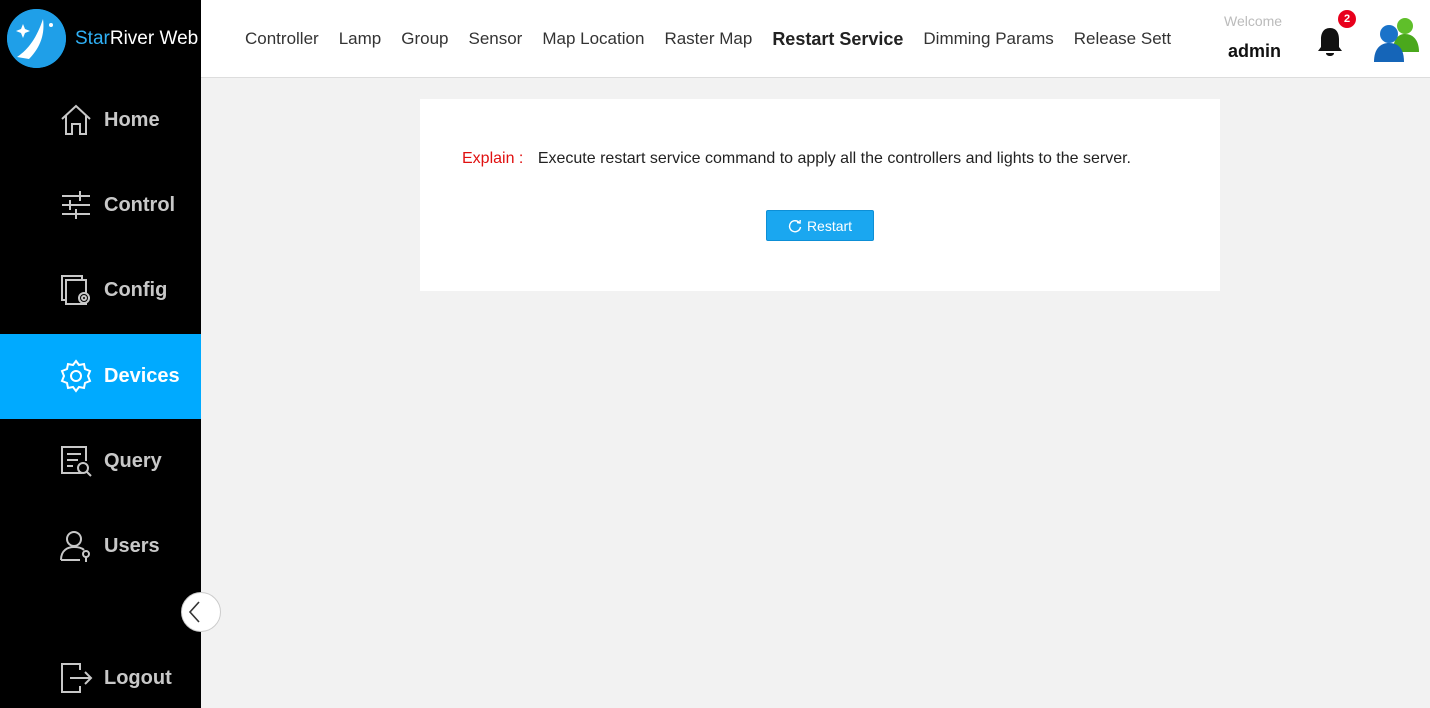 The width and height of the screenshot is (1430, 708). Describe the element at coordinates (1347, 19) in the screenshot. I see `notification-badge: 2` at that location.